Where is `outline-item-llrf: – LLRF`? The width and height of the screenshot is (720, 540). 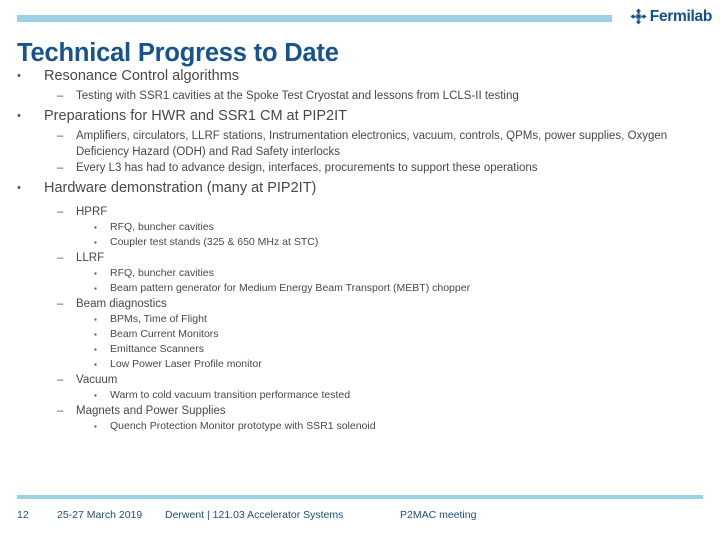 outline-item-llrf: – LLRF is located at coordinates (360, 258).